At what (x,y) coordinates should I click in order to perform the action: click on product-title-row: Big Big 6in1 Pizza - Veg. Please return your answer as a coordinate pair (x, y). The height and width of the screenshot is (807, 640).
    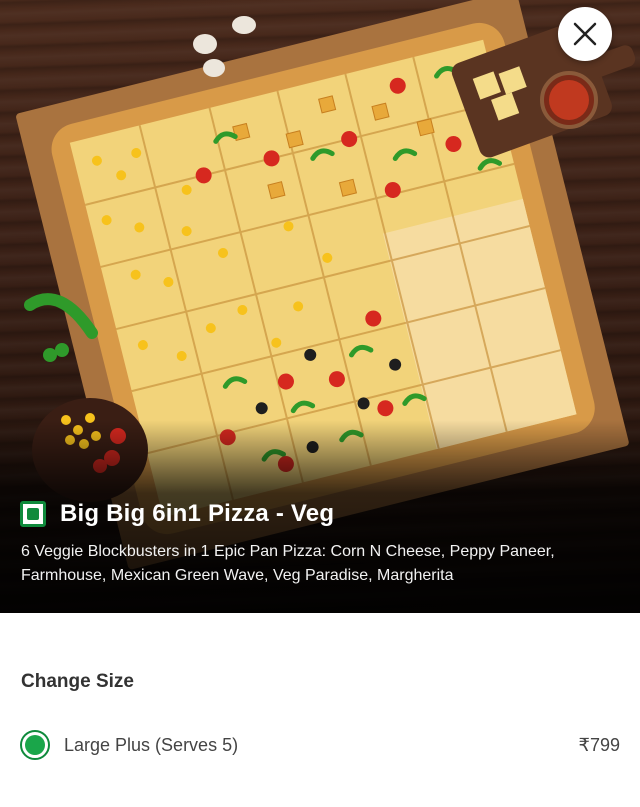
    Looking at the image, I should click on (177, 514).